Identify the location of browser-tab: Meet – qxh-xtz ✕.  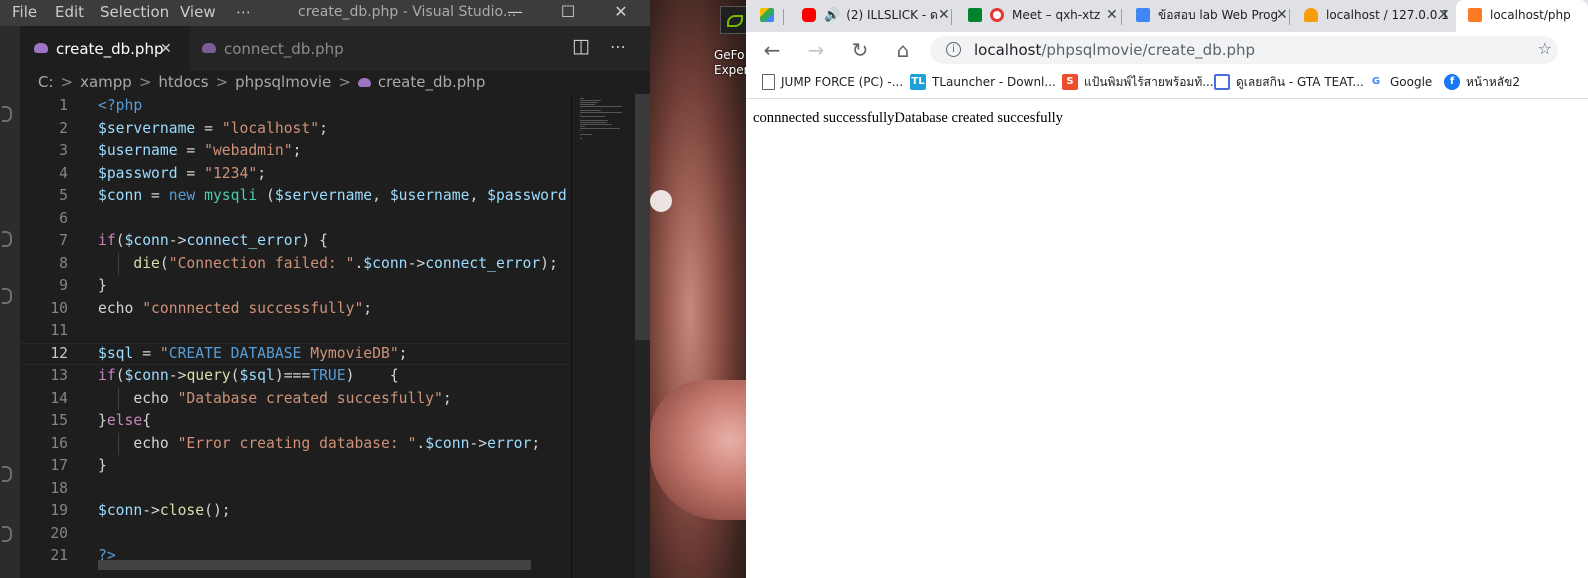
(1039, 16).